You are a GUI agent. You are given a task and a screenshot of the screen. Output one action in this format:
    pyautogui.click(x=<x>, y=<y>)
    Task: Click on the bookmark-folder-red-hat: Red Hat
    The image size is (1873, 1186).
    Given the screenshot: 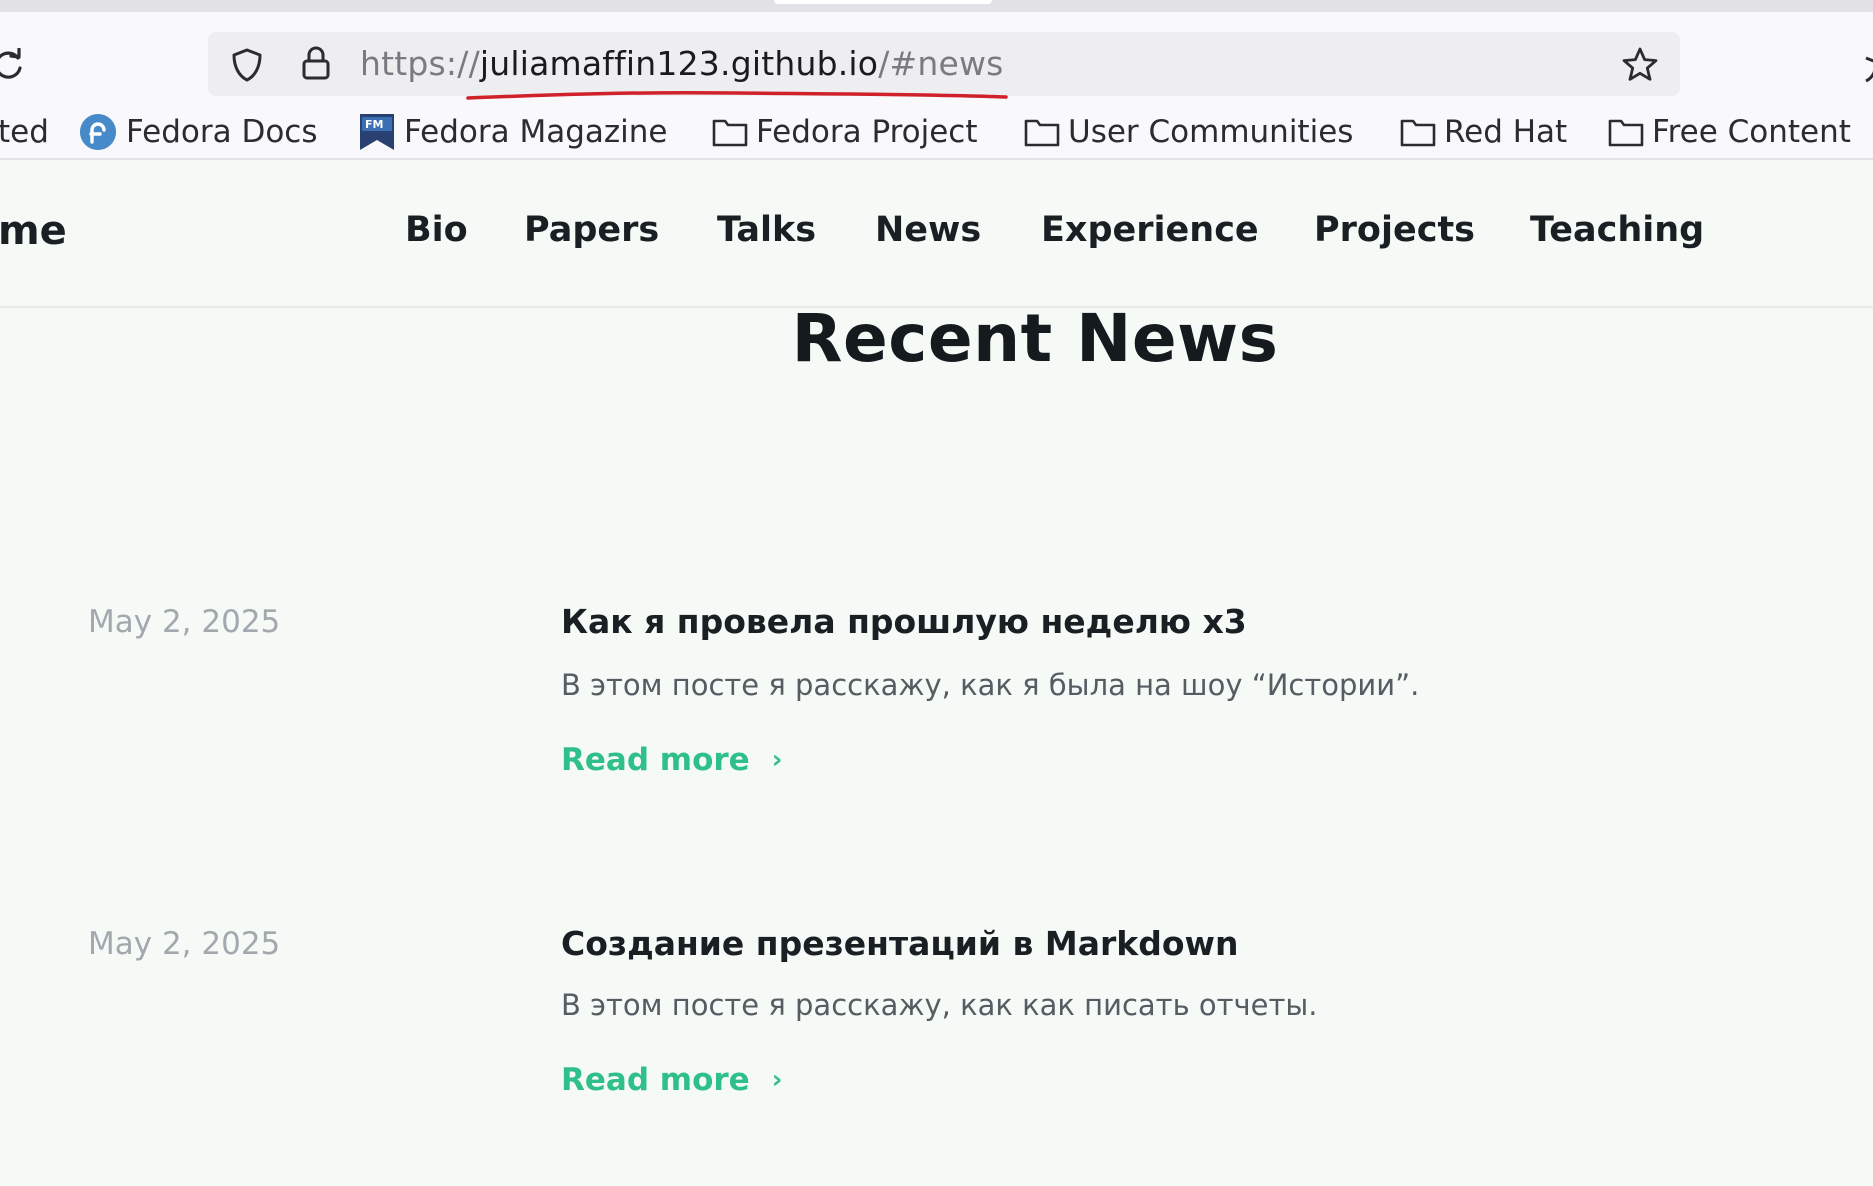 What is the action you would take?
    pyautogui.click(x=1483, y=132)
    